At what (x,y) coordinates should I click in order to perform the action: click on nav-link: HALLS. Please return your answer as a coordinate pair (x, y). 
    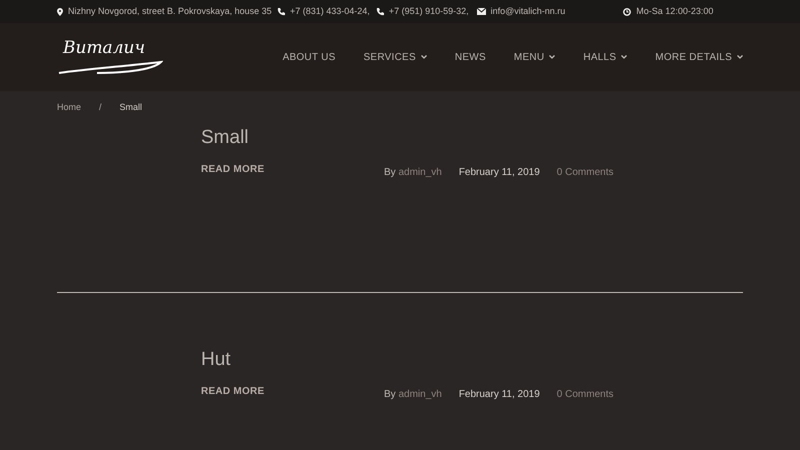
    Looking at the image, I should click on (605, 57).